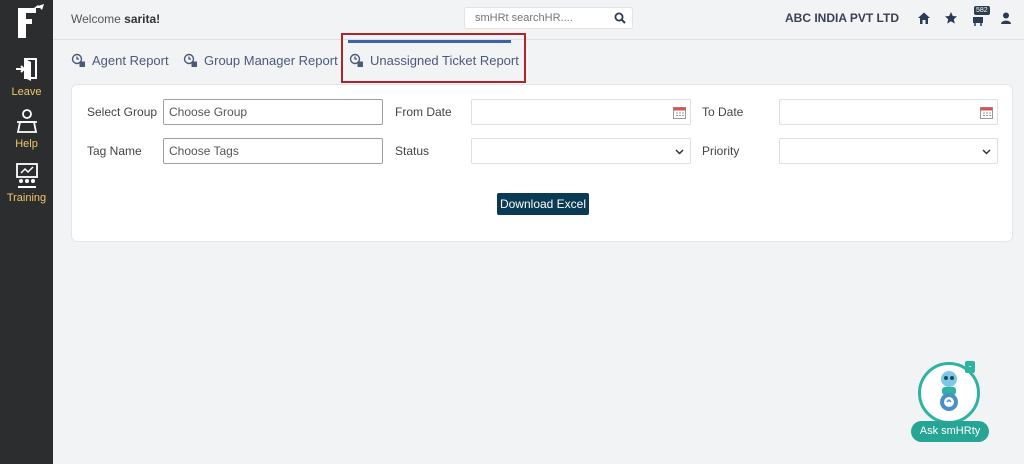 The image size is (1024, 464). What do you see at coordinates (114, 151) in the screenshot?
I see `tag-name-label: Tag Name` at bounding box center [114, 151].